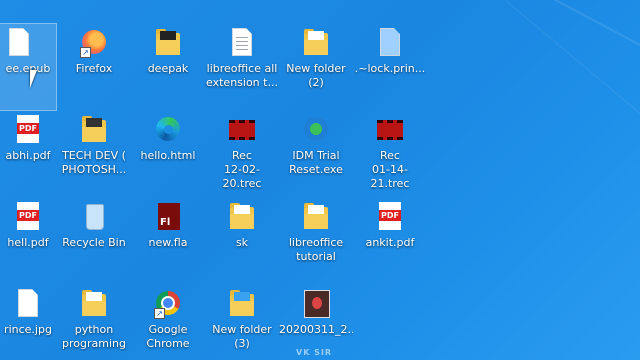 The height and width of the screenshot is (360, 640). Describe the element at coordinates (316, 162) in the screenshot. I see `icon-label: IDM Trial Reset.exe` at that location.